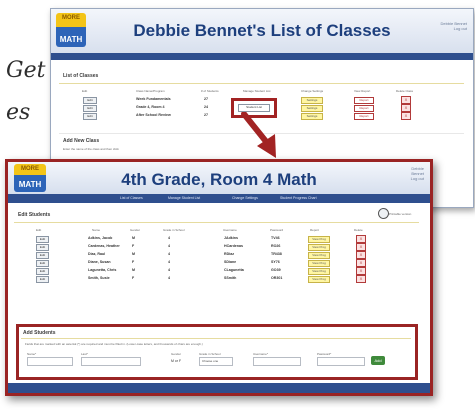 The height and width of the screenshot is (420, 475). Describe the element at coordinates (133, 238) in the screenshot. I see `student-gender: M` at that location.